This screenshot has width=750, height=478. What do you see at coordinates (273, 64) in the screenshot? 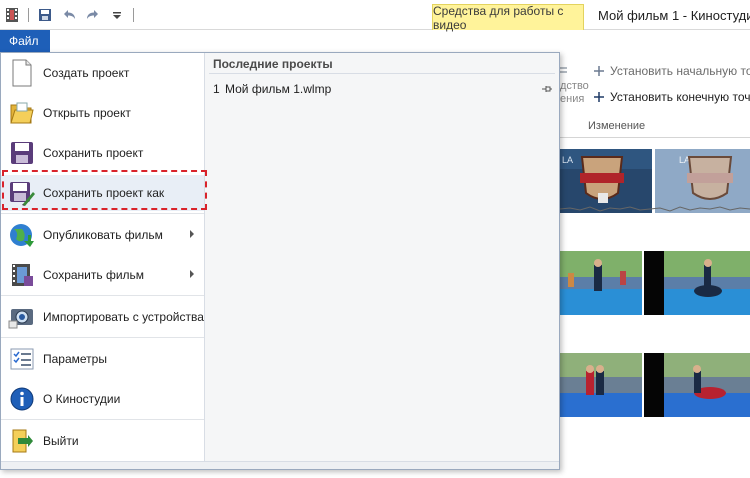
I see `recent-projects-header: Последние проекты` at bounding box center [273, 64].